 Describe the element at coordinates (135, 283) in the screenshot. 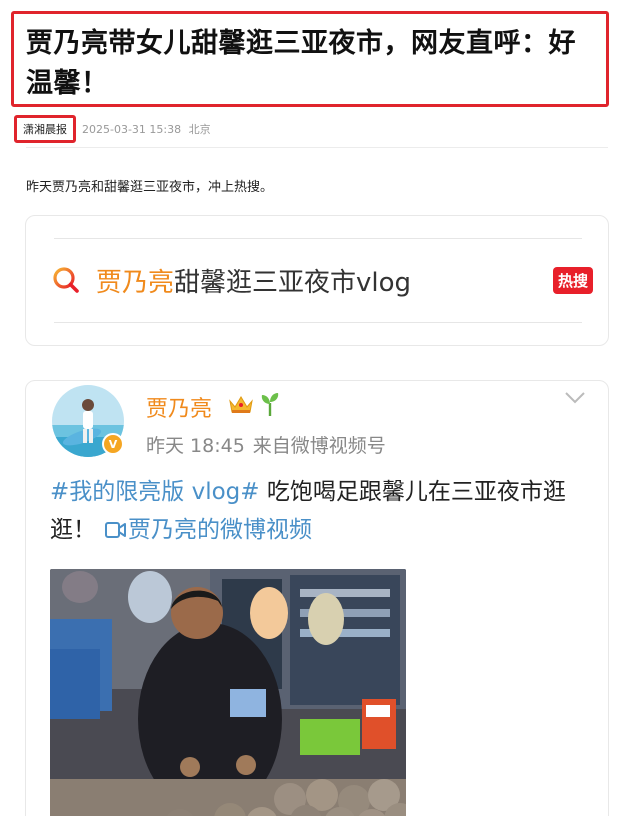

I see `hot-search-name: 贾乃亮` at that location.